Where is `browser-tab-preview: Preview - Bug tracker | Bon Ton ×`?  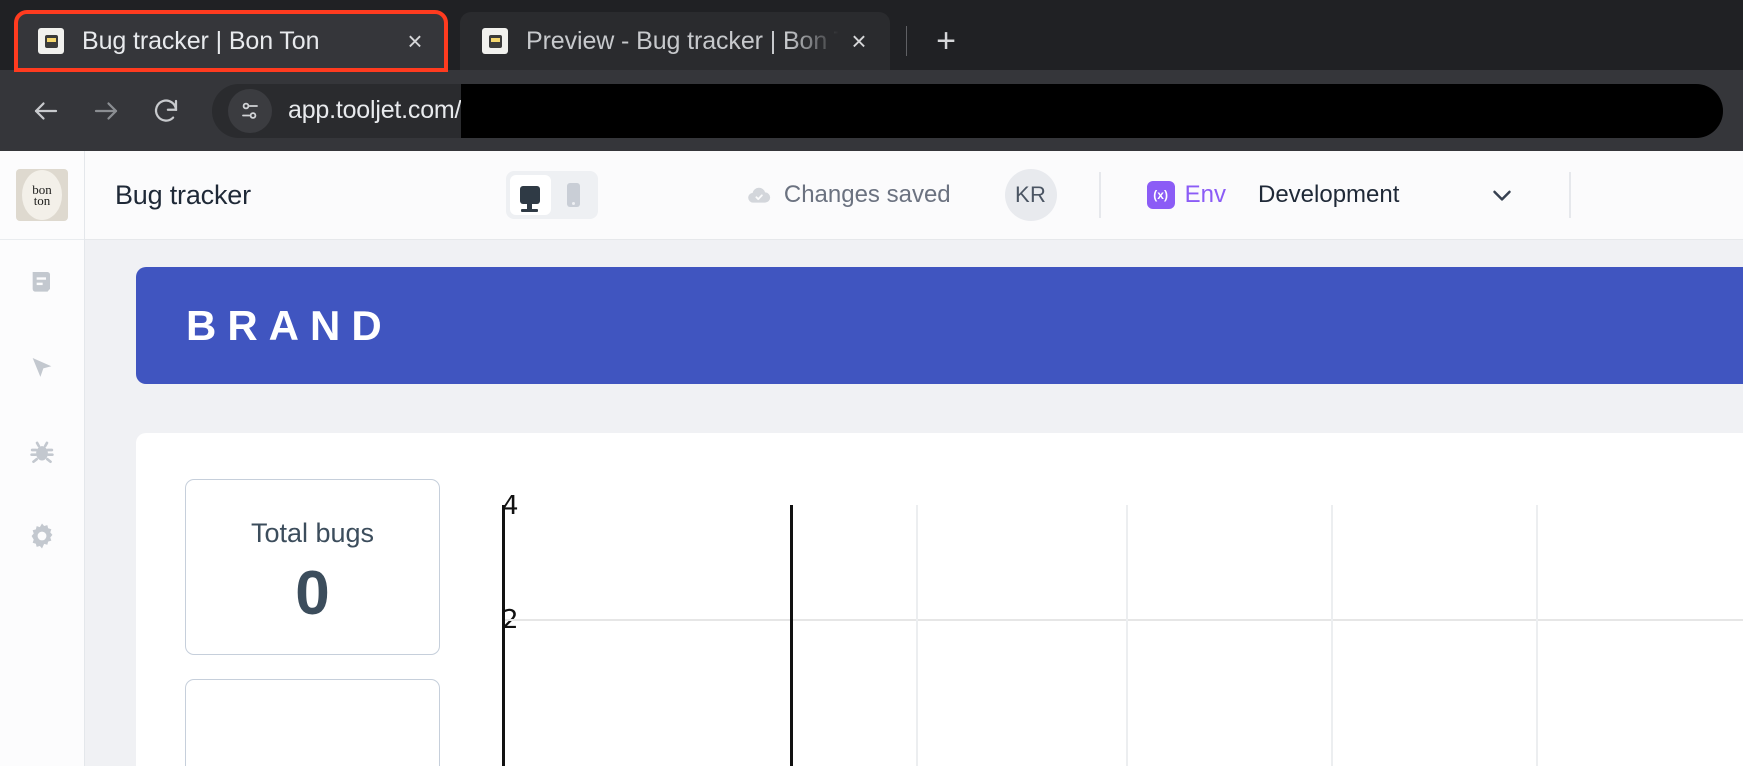
browser-tab-preview: Preview - Bug tracker | Bon Ton × is located at coordinates (675, 41).